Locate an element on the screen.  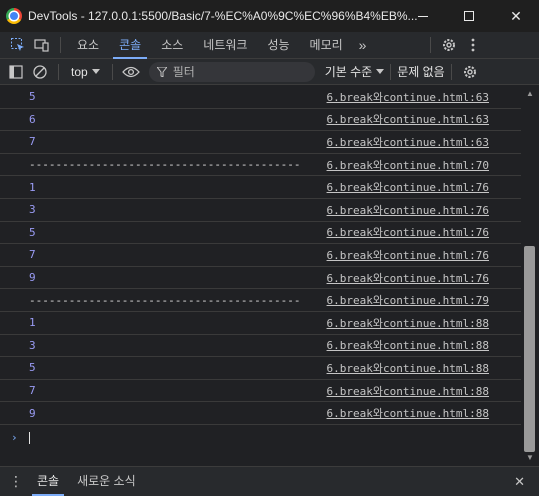
console-toolbar: top 필터 기본 수준 문제 없음 is located at coordinates (269, 72).